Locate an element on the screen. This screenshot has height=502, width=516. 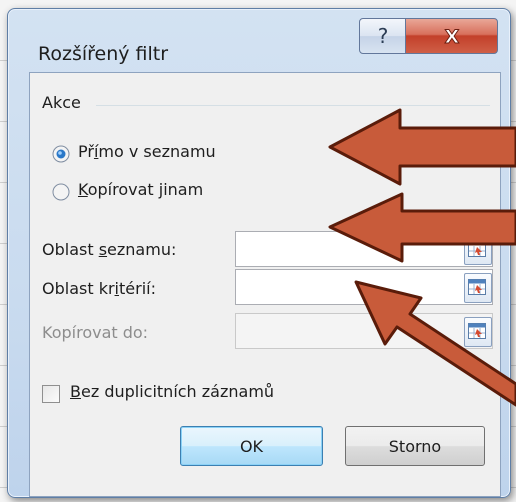
radio-in-place is located at coordinates (61, 154).